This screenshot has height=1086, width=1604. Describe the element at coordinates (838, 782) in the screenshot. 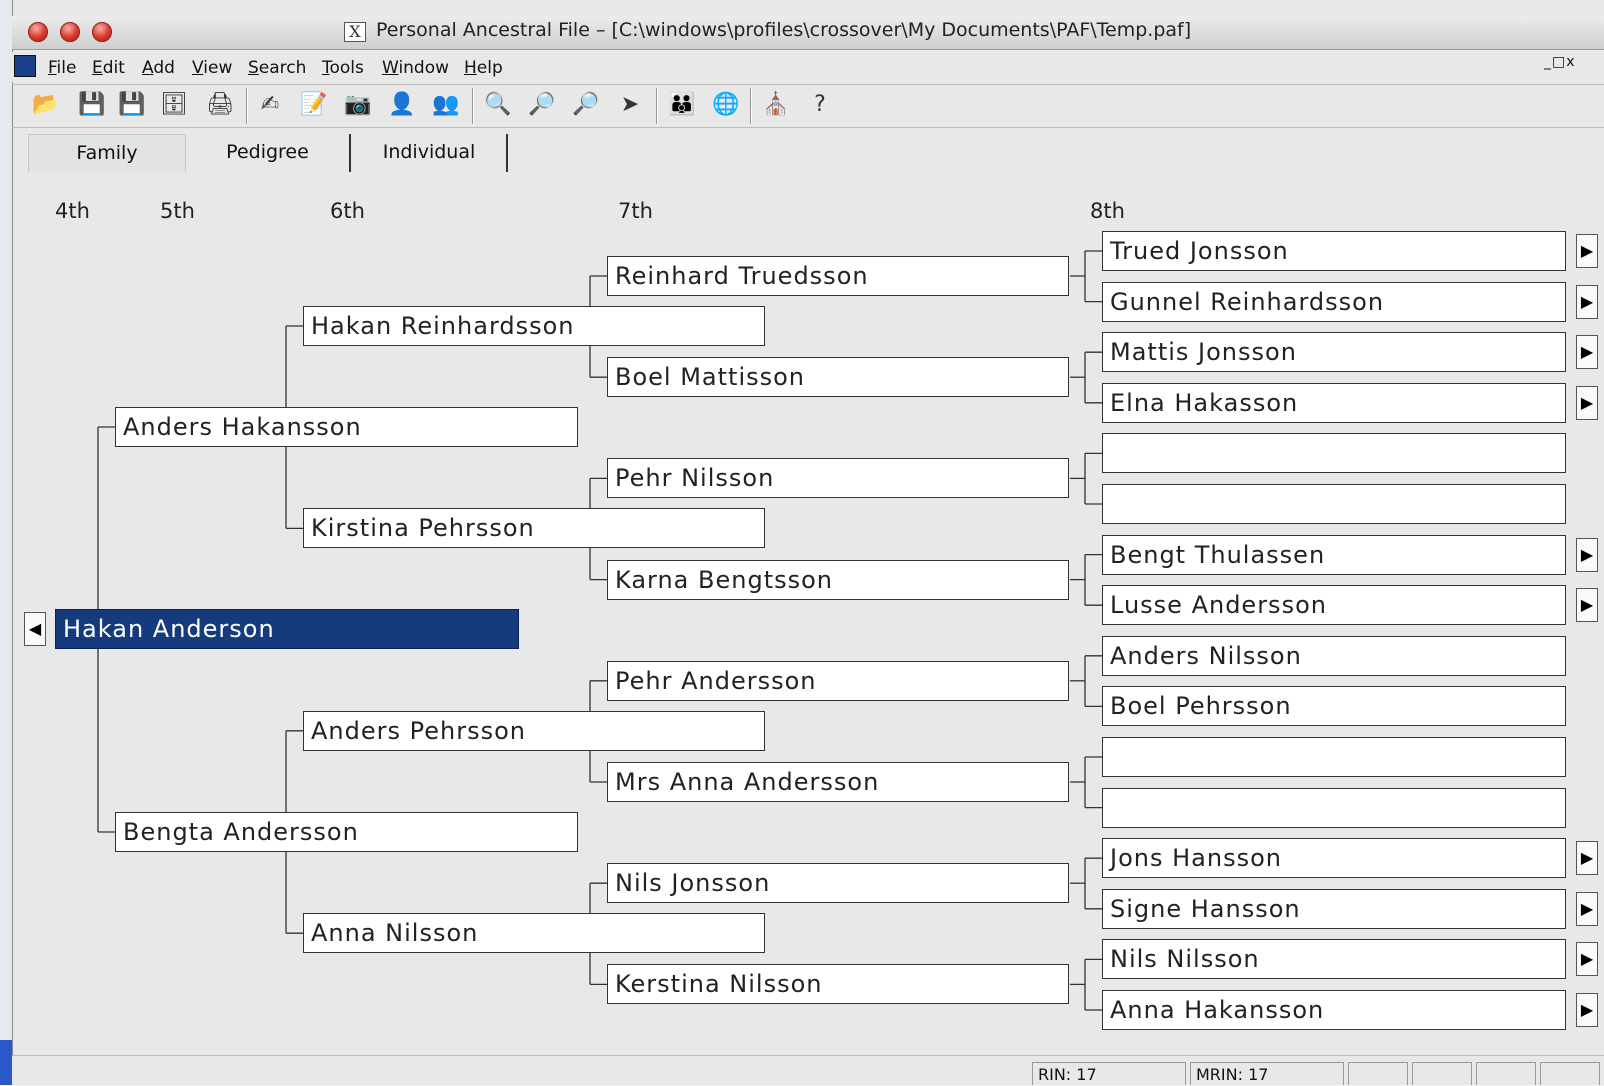

I see `person-gen7: Mrs Anna Andersson` at that location.